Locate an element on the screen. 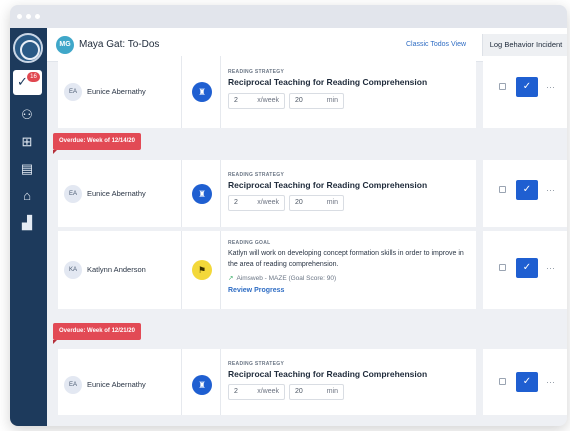 This screenshot has height=431, width=570. flag-icon: ⚑ is located at coordinates (202, 270).